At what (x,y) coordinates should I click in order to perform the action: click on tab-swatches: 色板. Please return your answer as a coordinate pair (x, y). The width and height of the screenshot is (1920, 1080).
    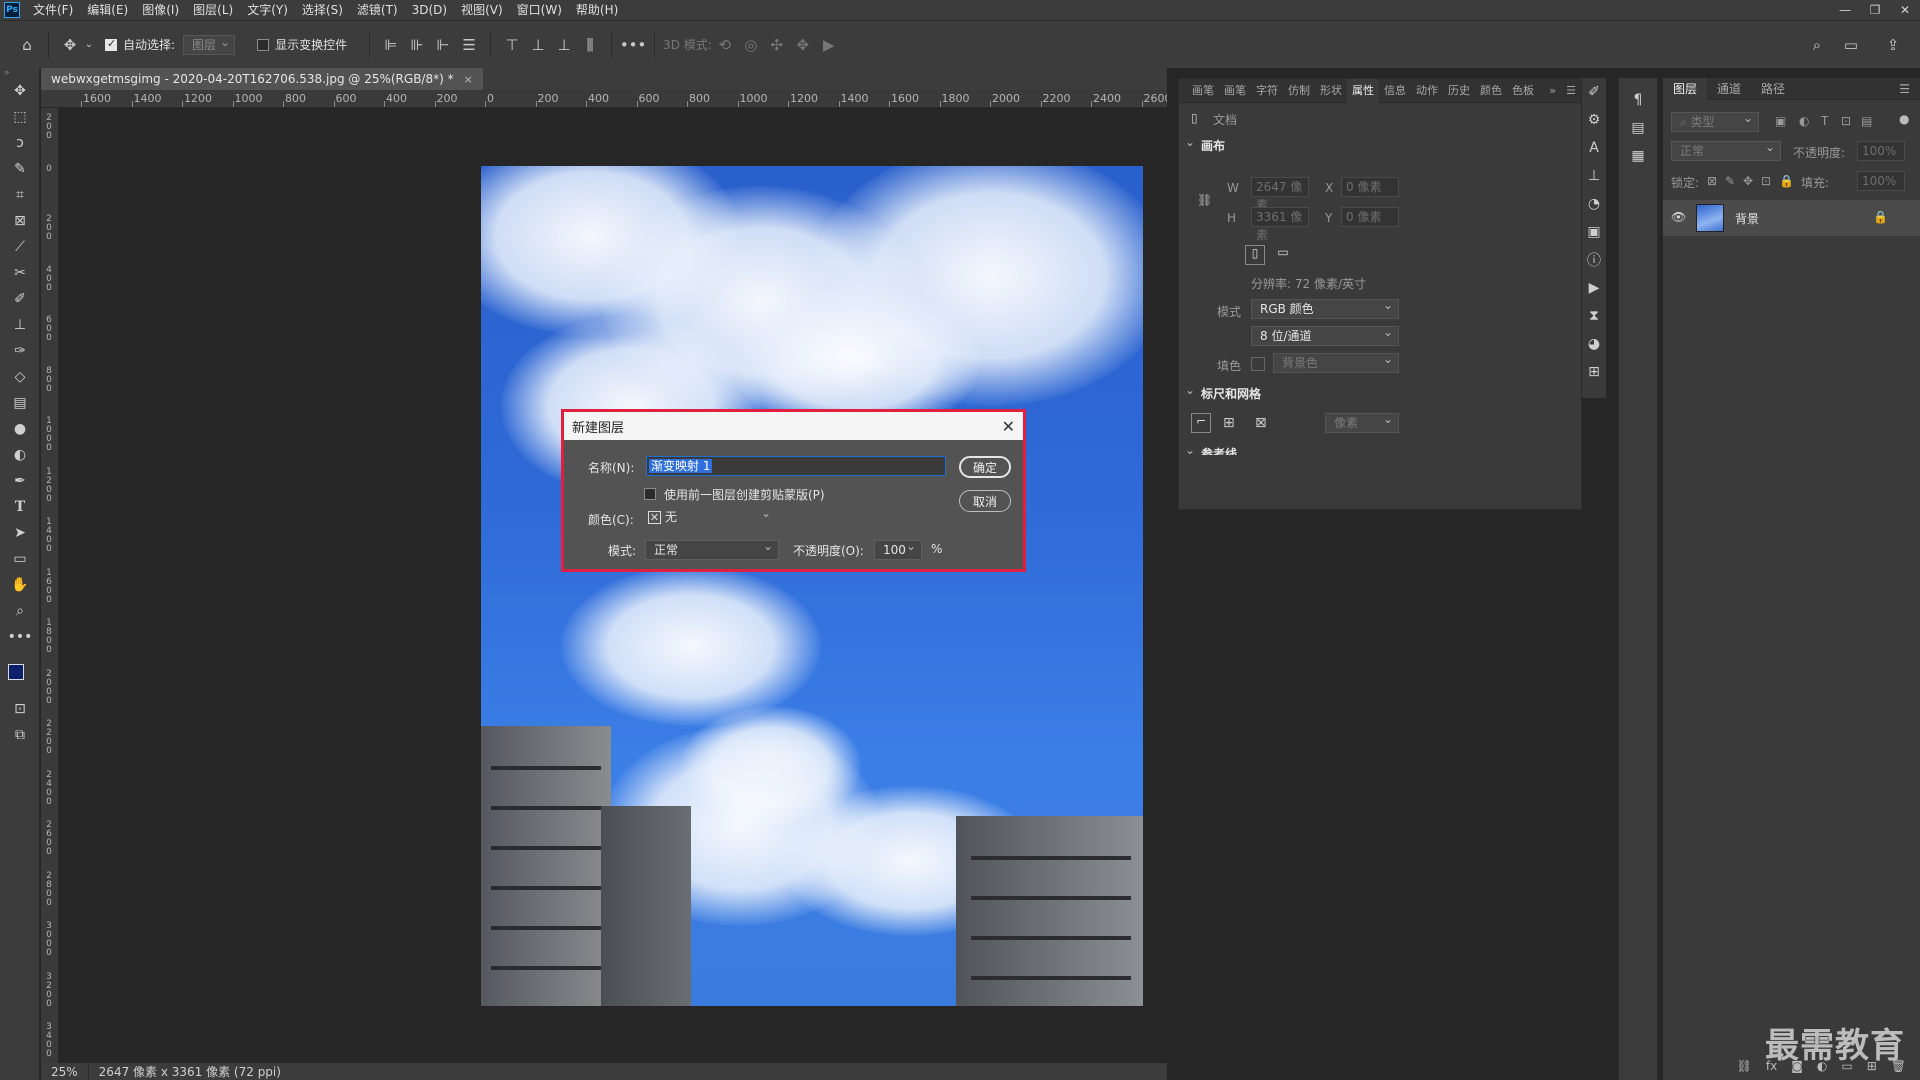
    Looking at the image, I should click on (1523, 91).